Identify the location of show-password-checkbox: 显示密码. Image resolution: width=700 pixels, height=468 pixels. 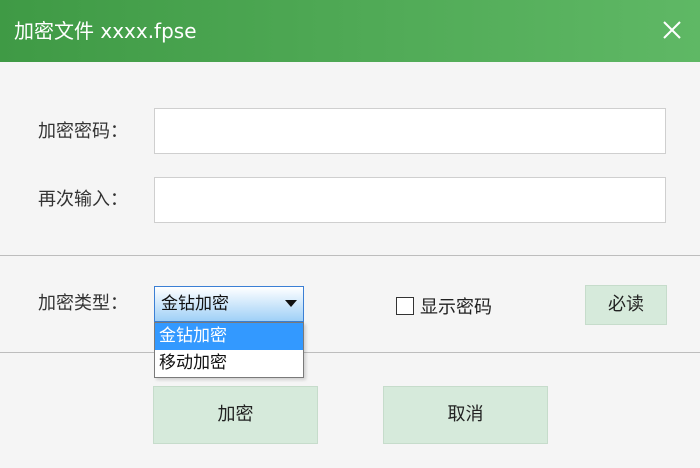
(444, 306).